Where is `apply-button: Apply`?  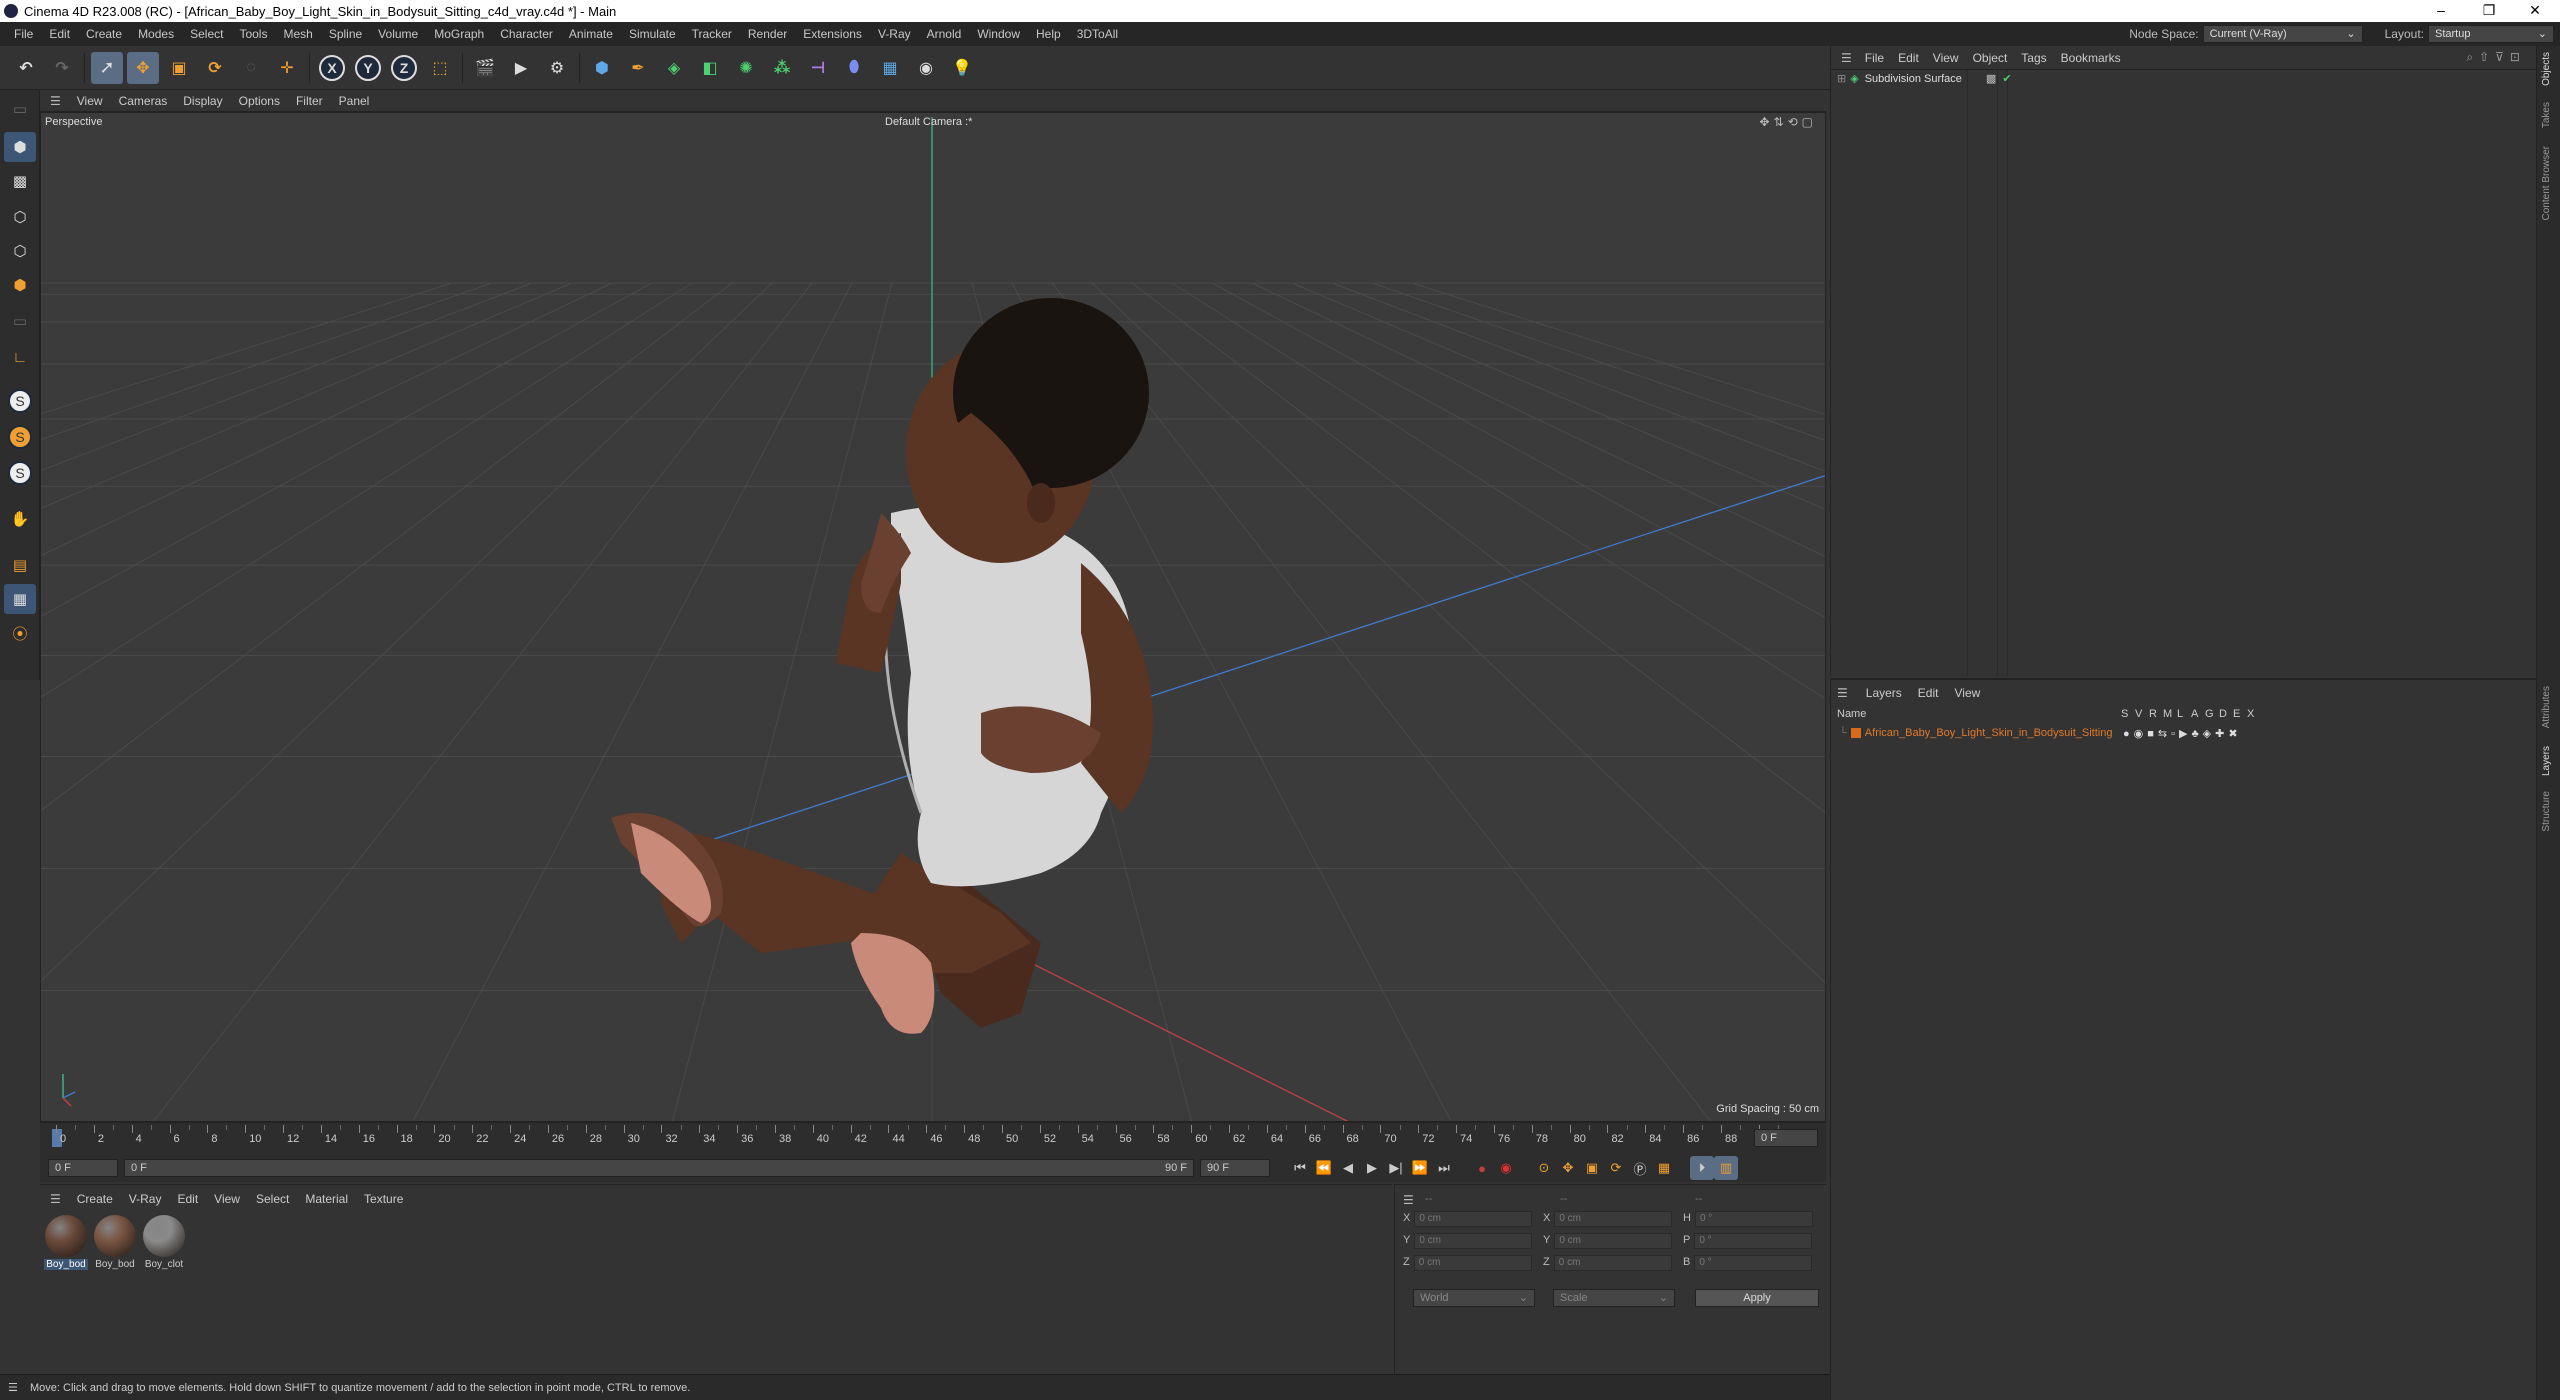 apply-button: Apply is located at coordinates (1757, 1298).